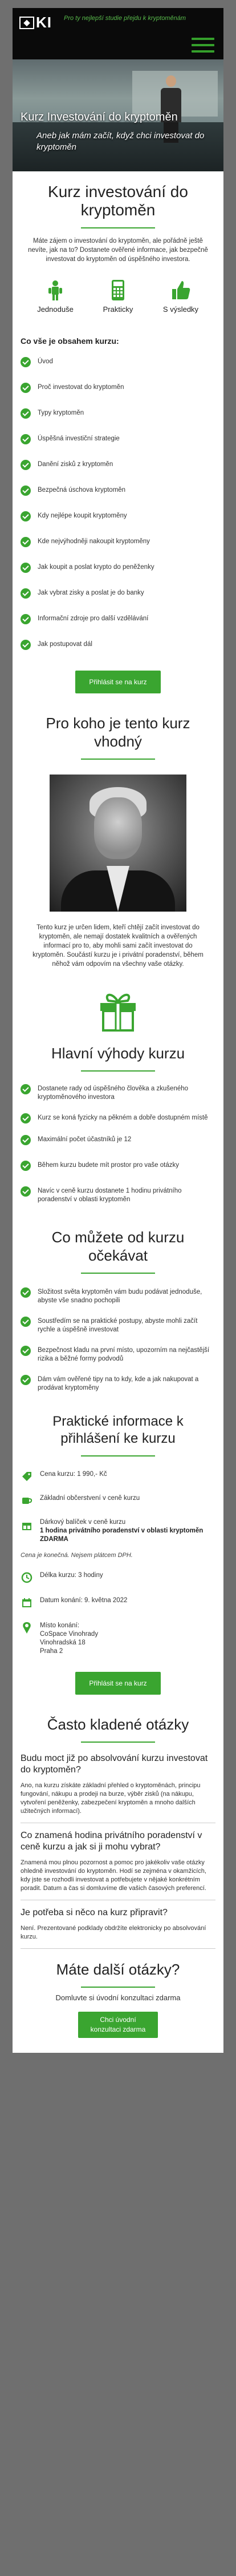  What do you see at coordinates (118, 1969) in the screenshot?
I see `cta-heading: Máte další otázky?` at bounding box center [118, 1969].